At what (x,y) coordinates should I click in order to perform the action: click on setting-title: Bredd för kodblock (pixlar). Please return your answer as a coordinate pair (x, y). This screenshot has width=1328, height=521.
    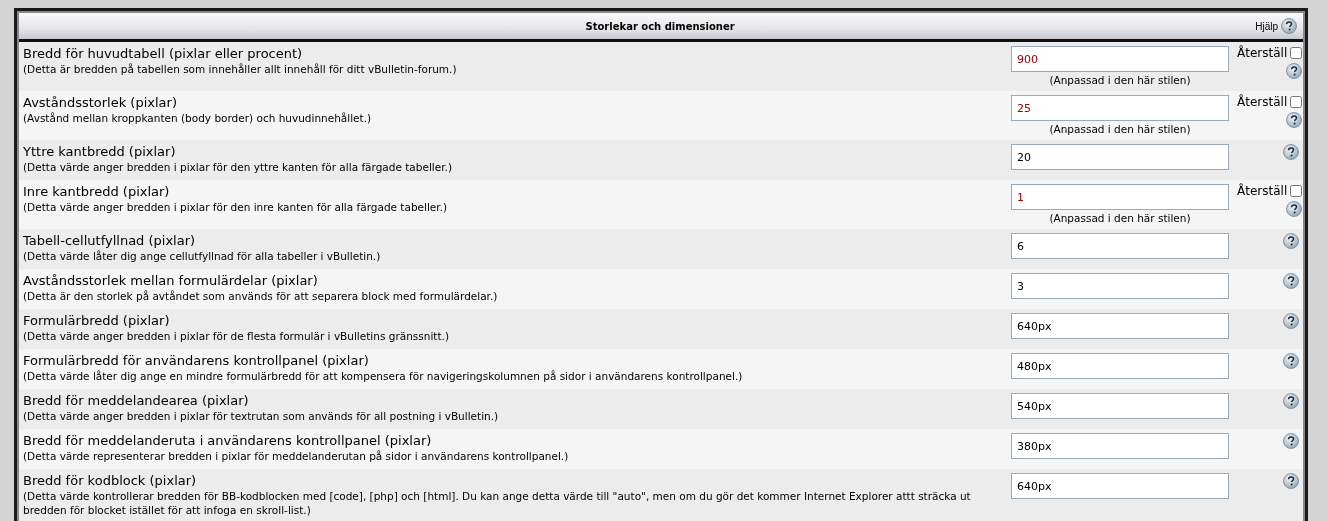
    Looking at the image, I should click on (110, 481).